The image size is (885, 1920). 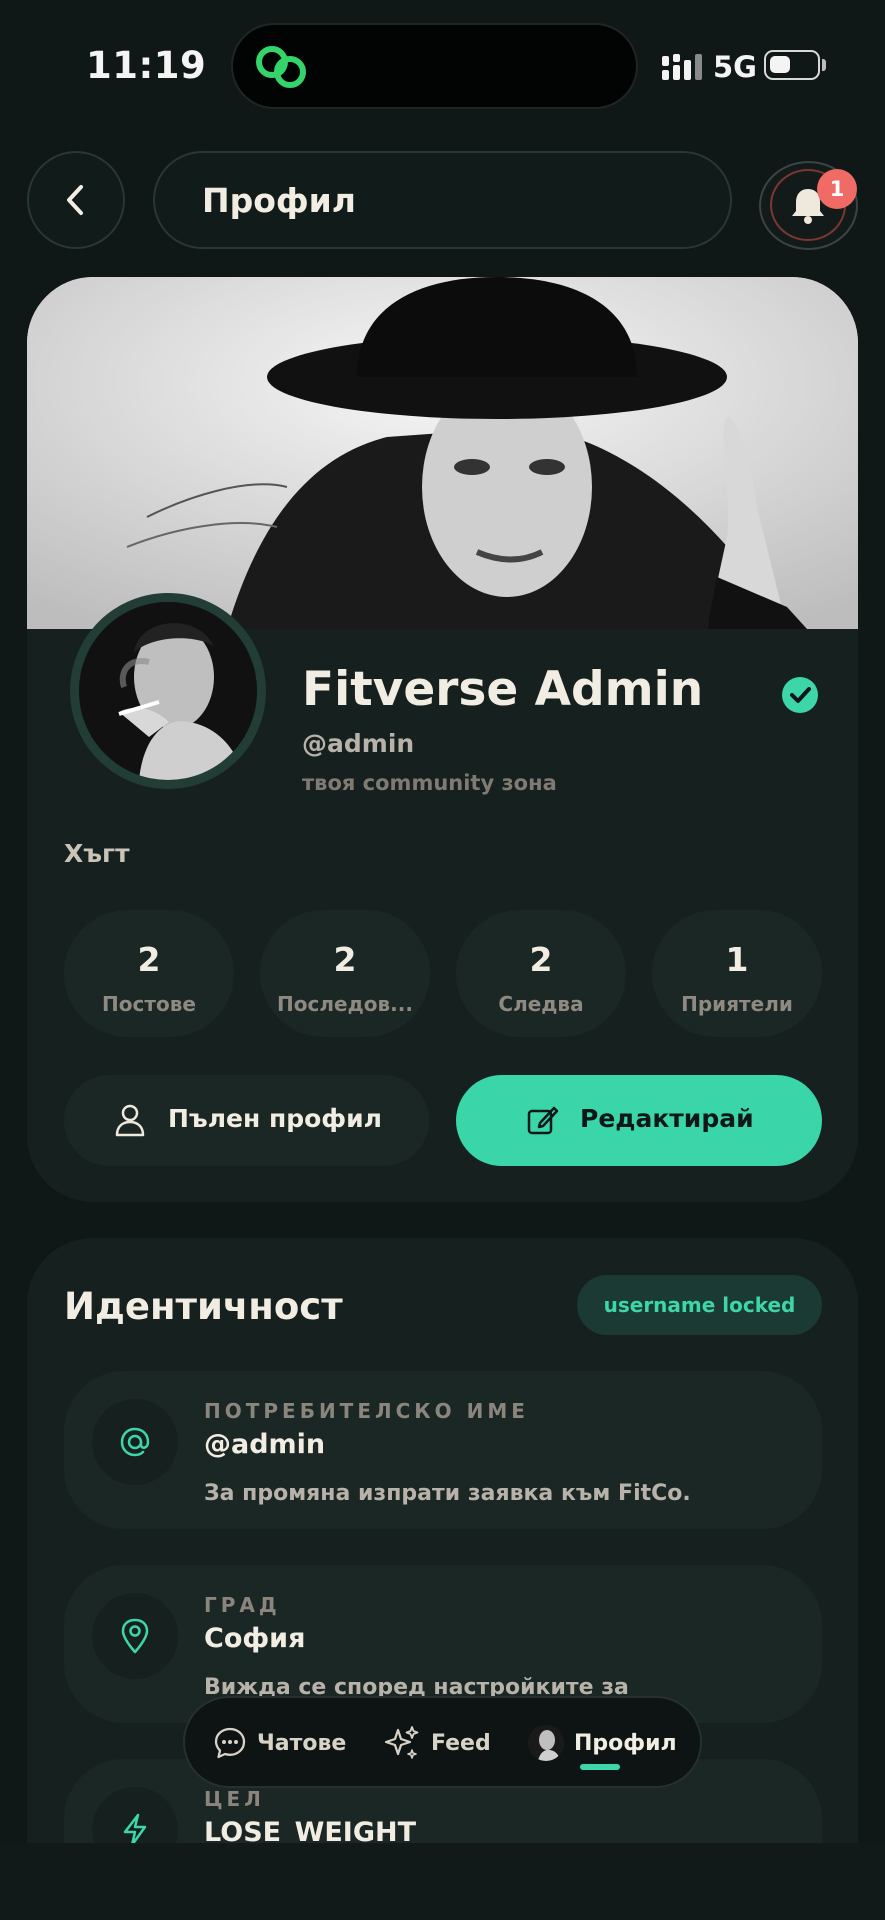 What do you see at coordinates (682, 67) in the screenshot?
I see `signal-icon` at bounding box center [682, 67].